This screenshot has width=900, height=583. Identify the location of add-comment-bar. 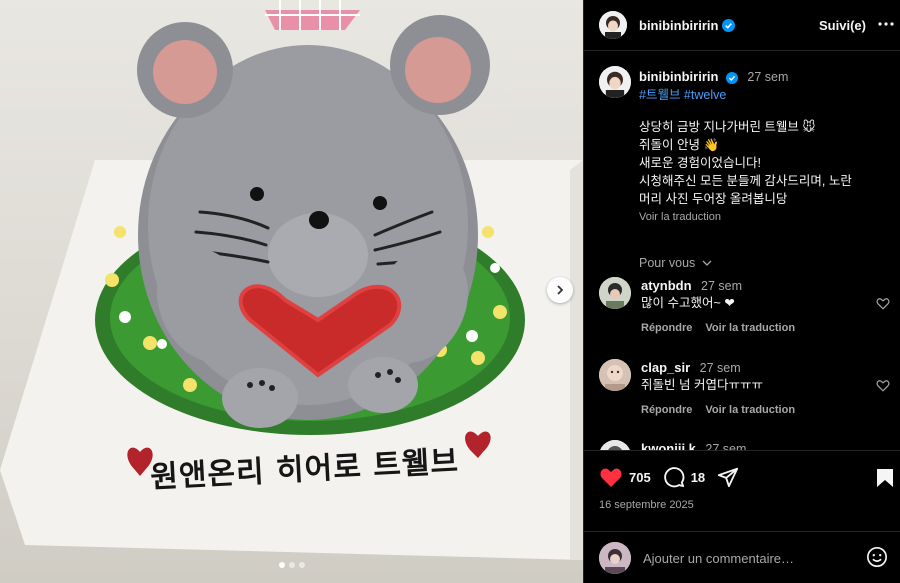
(742, 557).